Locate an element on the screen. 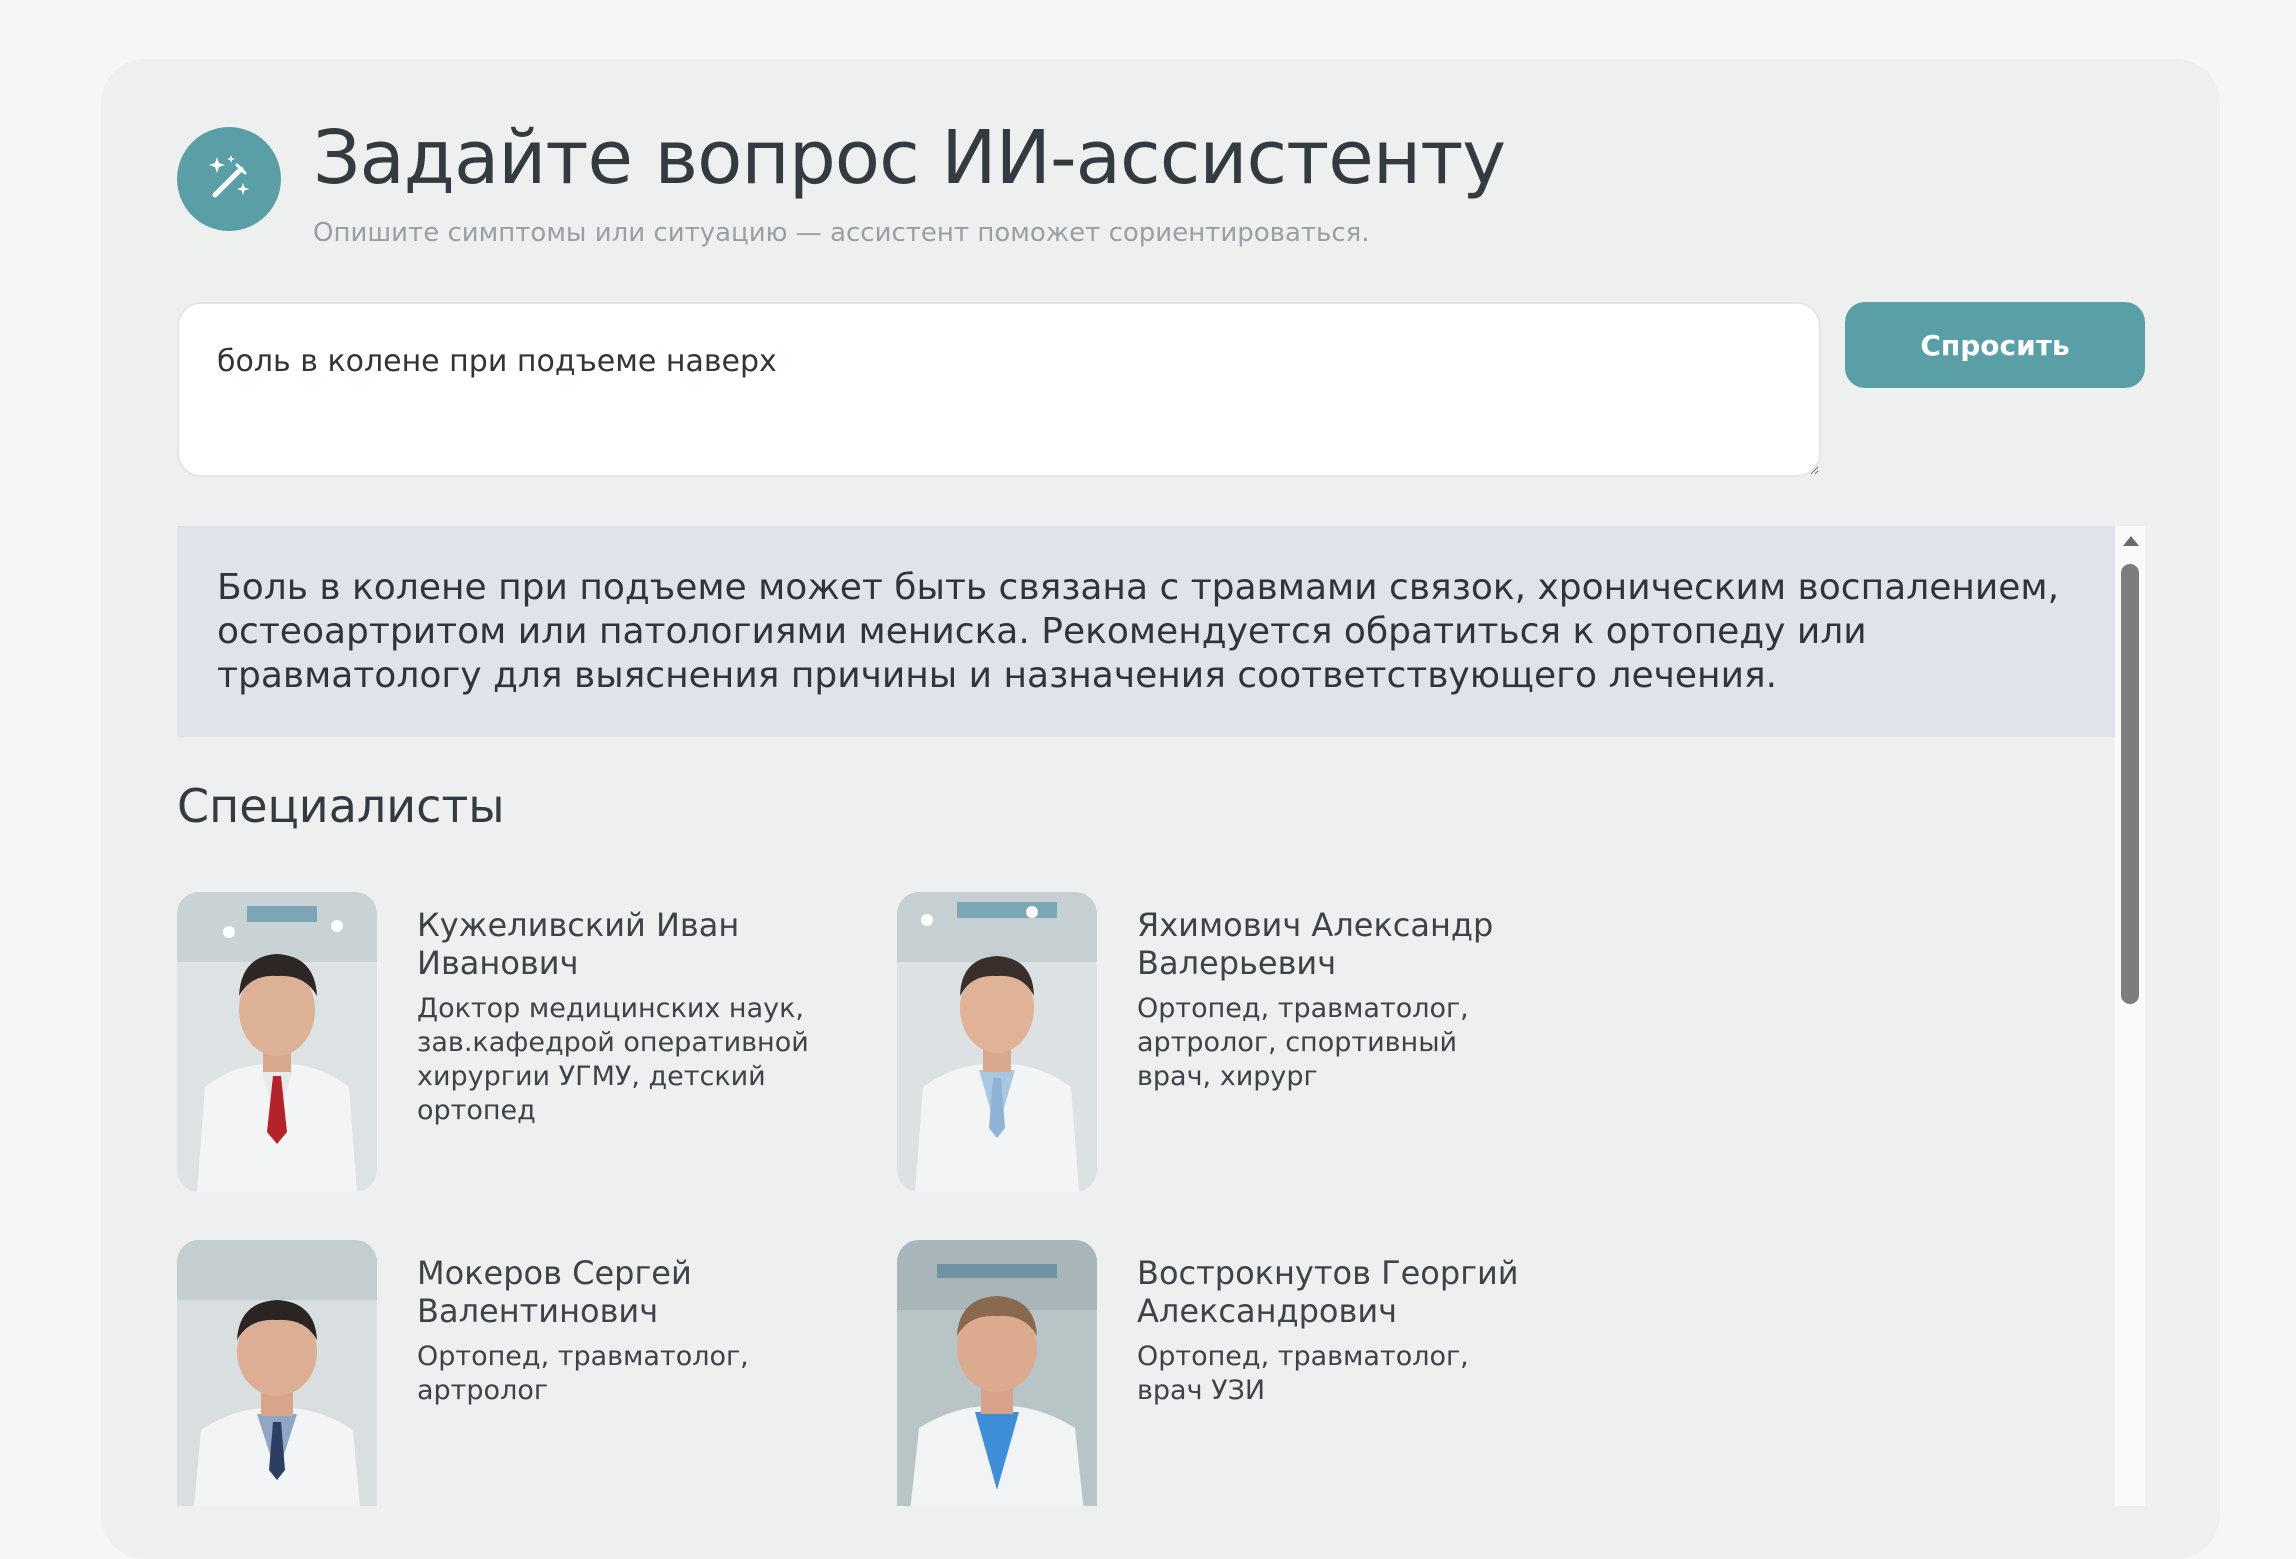  ask-button: Спросить is located at coordinates (1995, 345).